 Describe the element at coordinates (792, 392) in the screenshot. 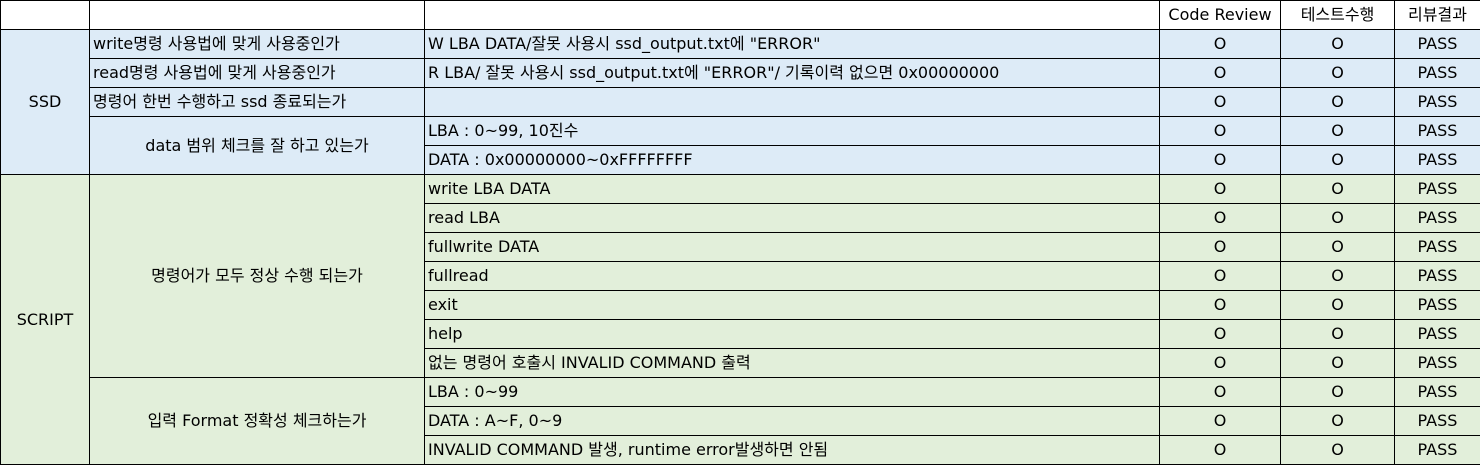

I see `check-detail: LBA : 0~99` at that location.